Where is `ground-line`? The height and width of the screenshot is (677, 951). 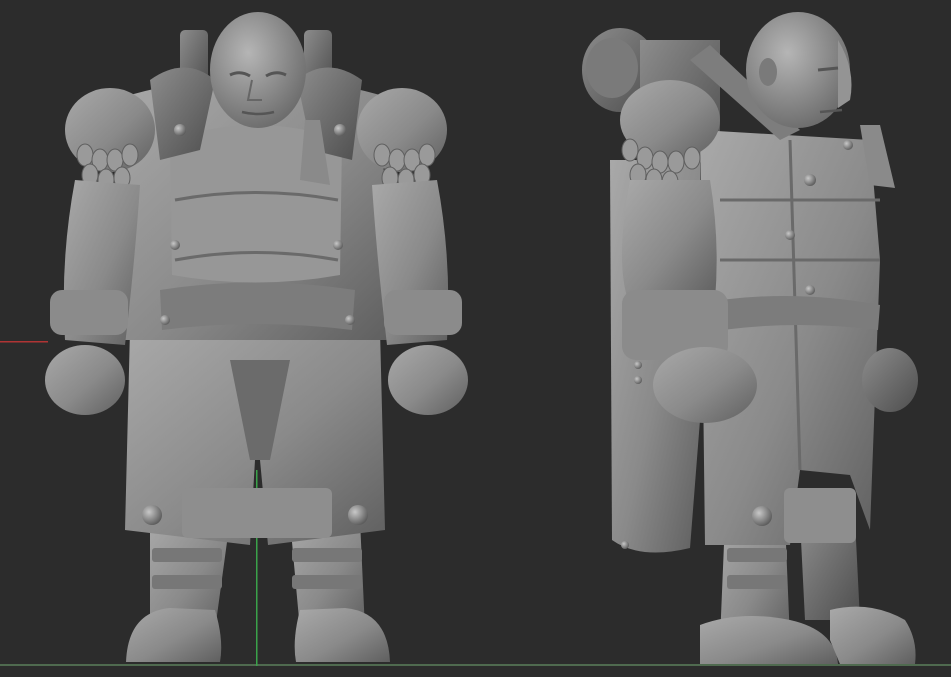 ground-line is located at coordinates (475, 665).